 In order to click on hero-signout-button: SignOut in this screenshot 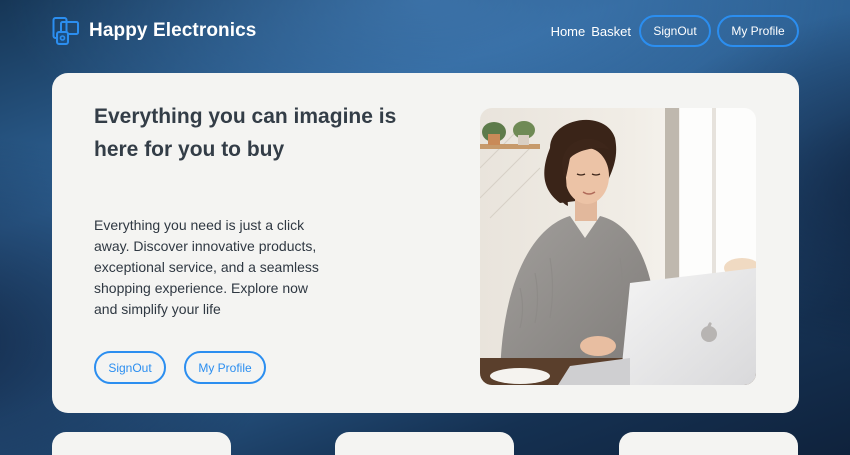, I will do `click(130, 367)`.